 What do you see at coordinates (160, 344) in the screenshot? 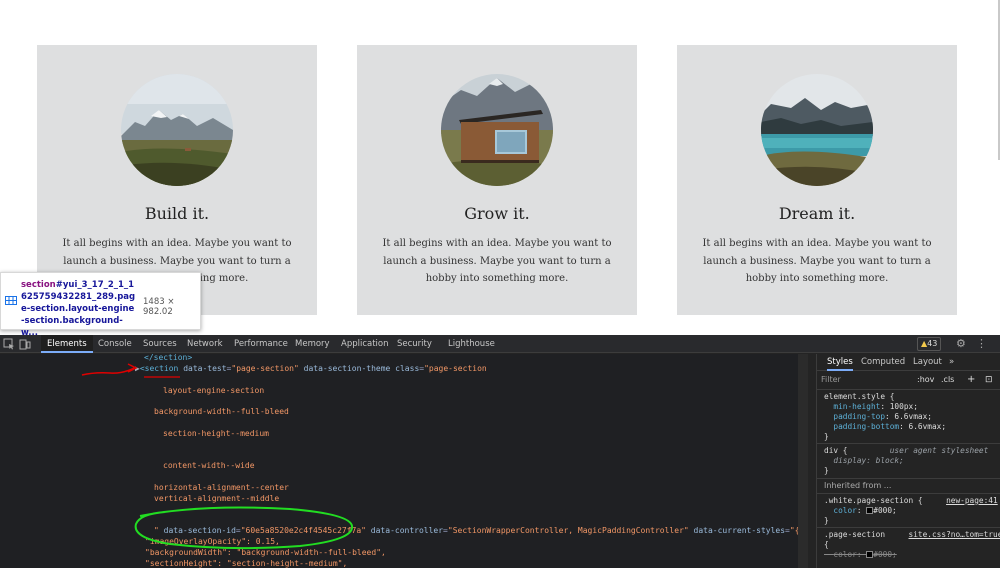
I see `tab-sources: Sources` at bounding box center [160, 344].